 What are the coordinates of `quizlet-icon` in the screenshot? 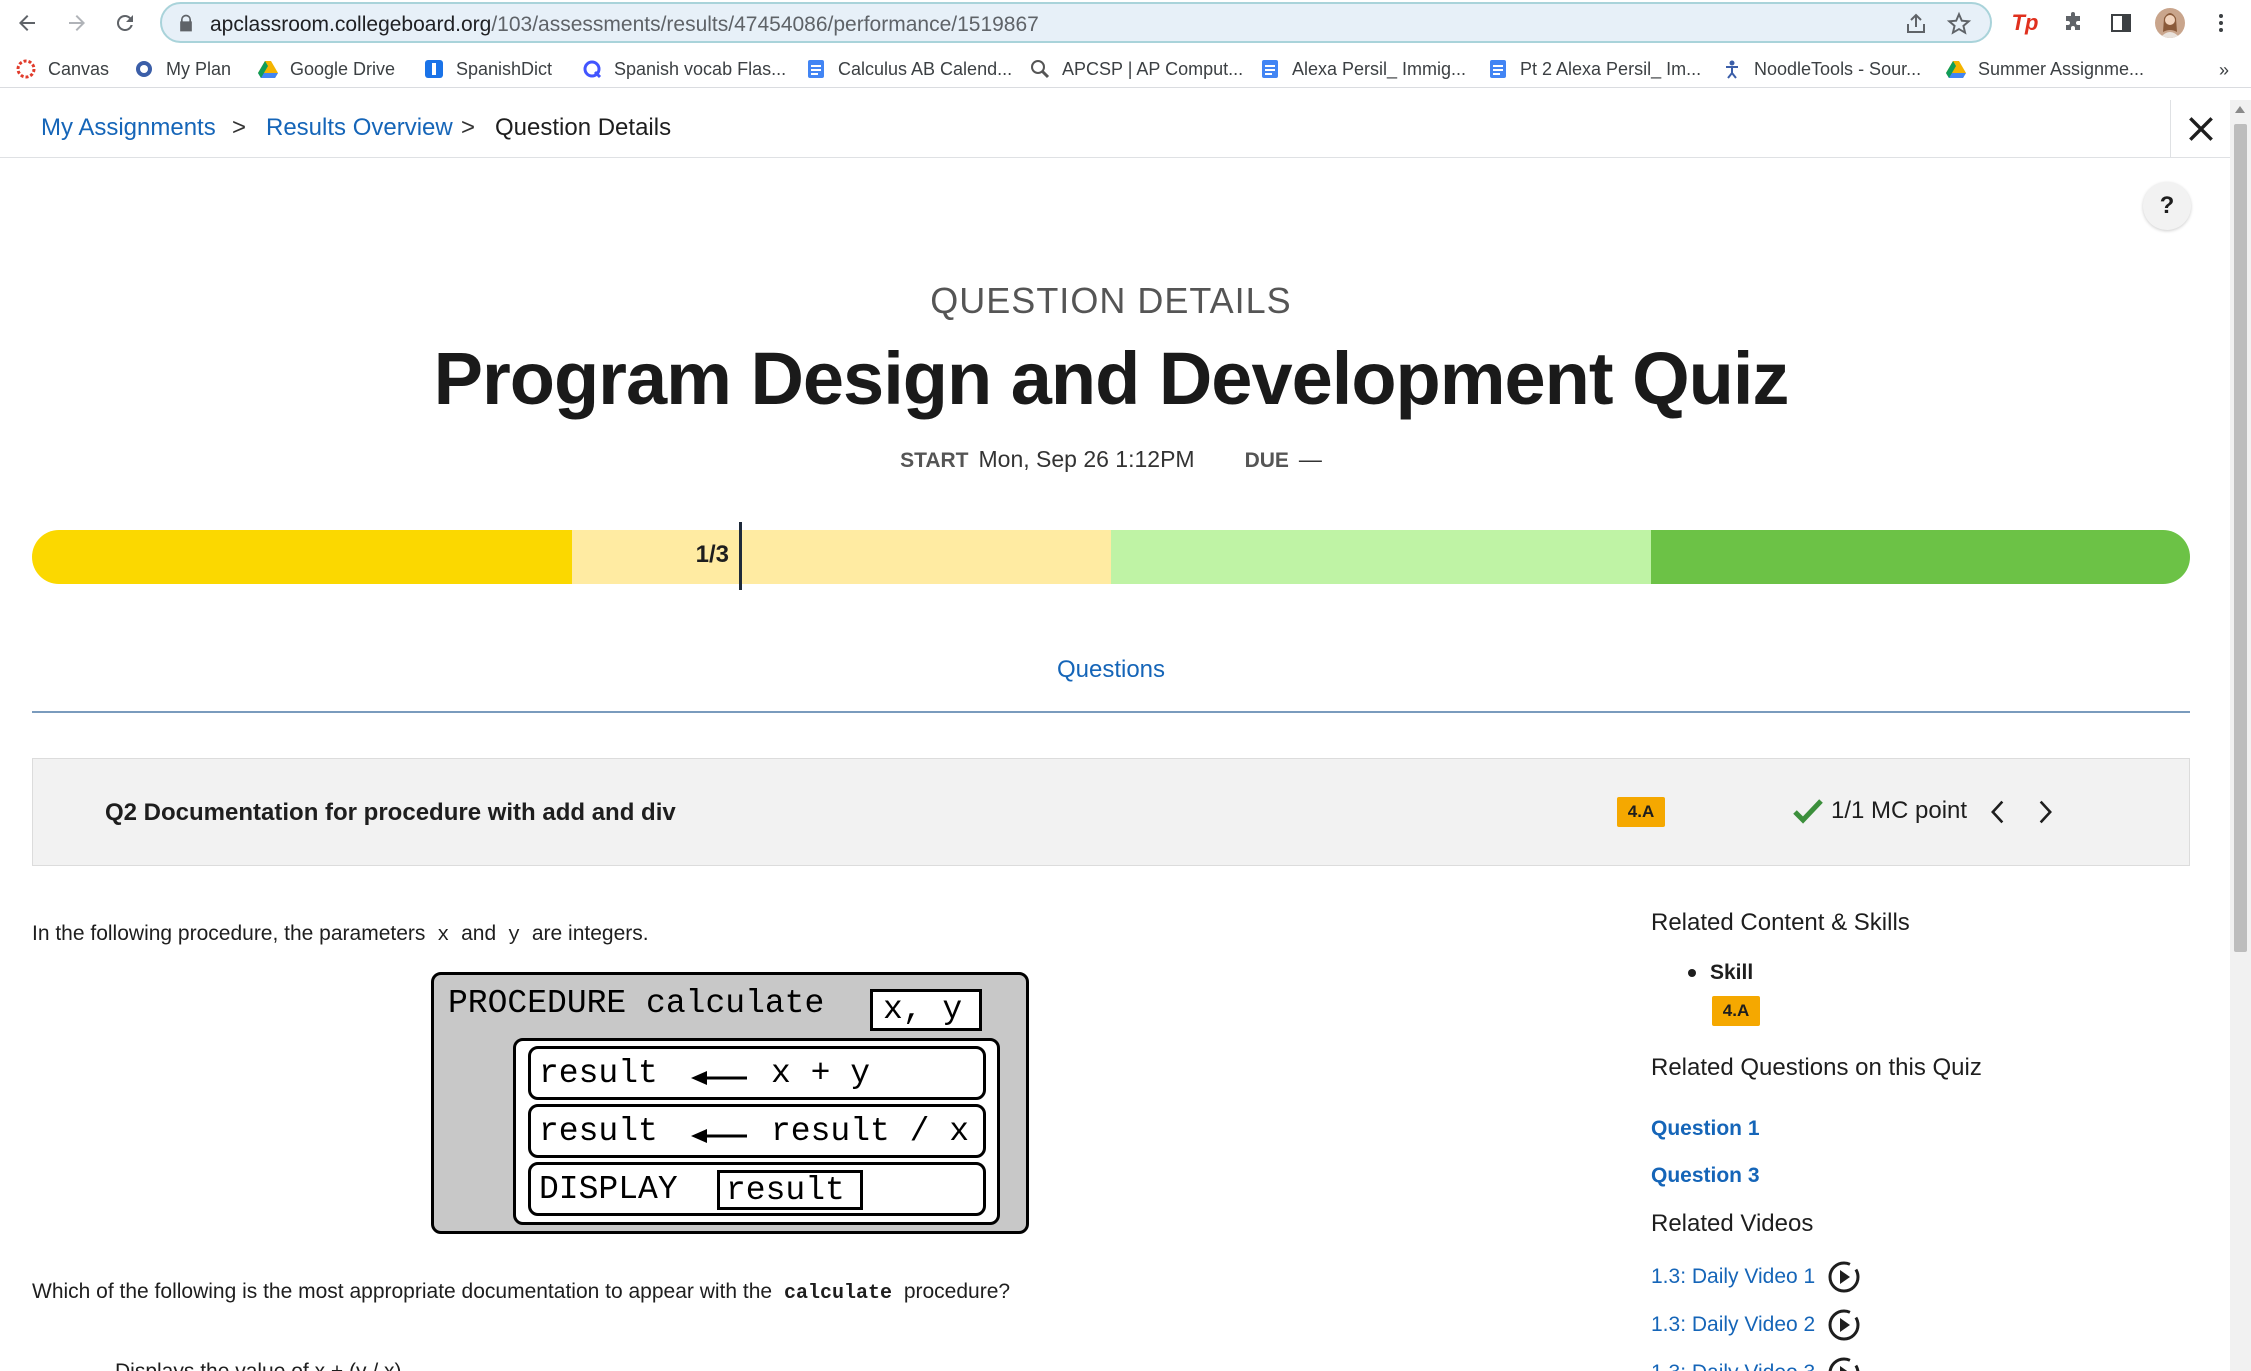 It's located at (592, 69).